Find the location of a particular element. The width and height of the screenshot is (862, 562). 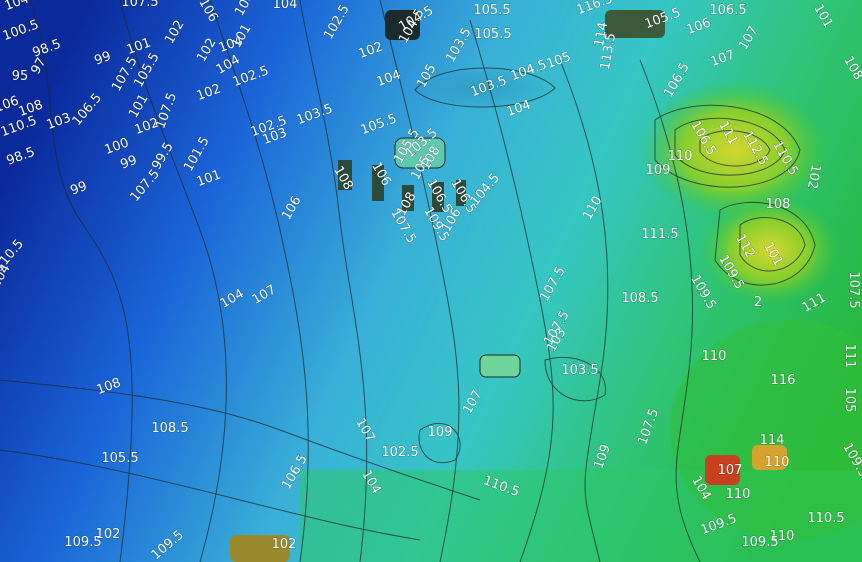

contour-label: 2 is located at coordinates (758, 302).